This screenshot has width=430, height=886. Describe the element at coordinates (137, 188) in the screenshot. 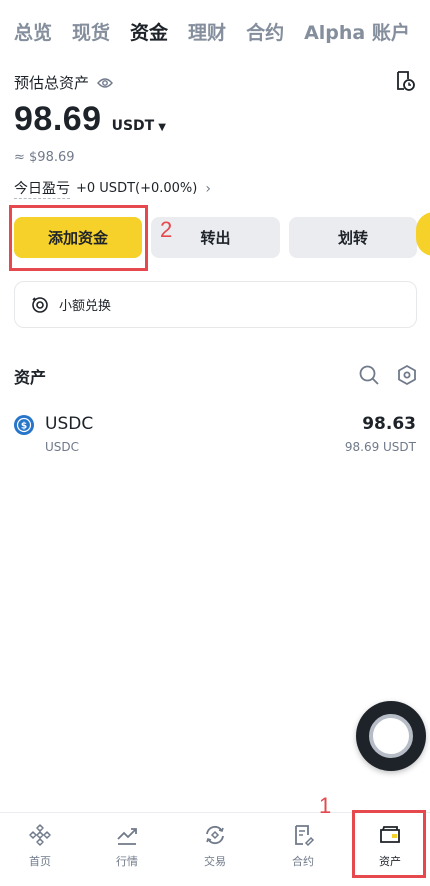

I see `pnl-value: +0 USDT(+0.00%)` at that location.